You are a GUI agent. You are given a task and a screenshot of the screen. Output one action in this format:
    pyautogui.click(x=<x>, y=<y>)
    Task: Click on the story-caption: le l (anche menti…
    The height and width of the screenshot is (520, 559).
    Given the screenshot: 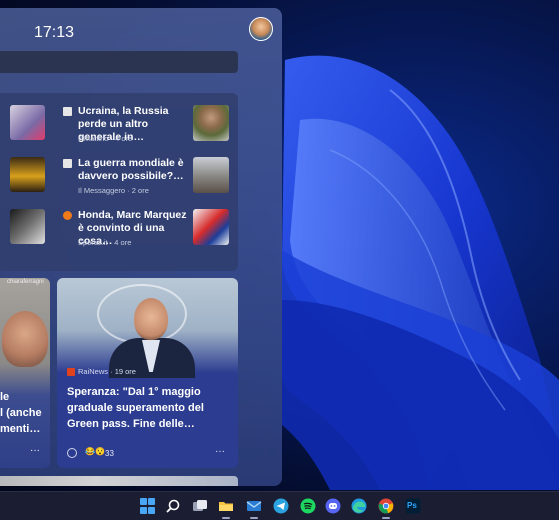 What is the action you would take?
    pyautogui.click(x=25, y=413)
    